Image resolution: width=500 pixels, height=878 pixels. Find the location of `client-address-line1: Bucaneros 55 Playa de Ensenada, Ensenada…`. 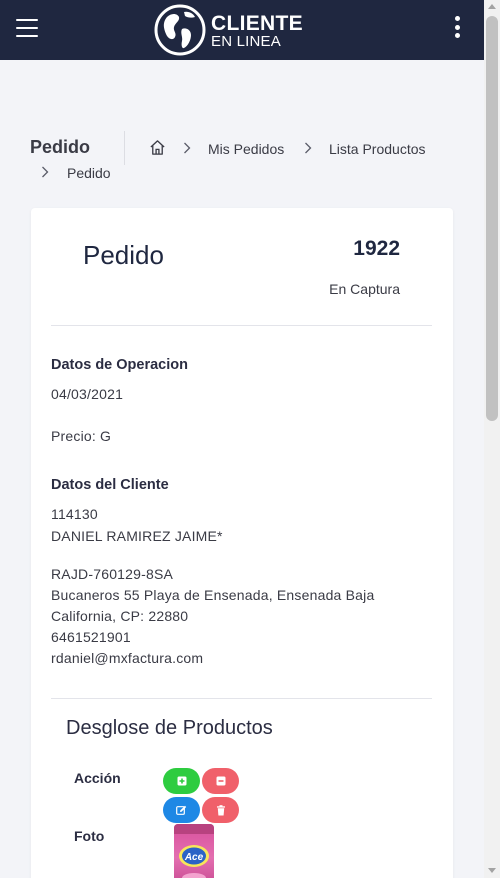

client-address-line1: Bucaneros 55 Playa de Ensenada, Ensenada… is located at coordinates (213, 595).